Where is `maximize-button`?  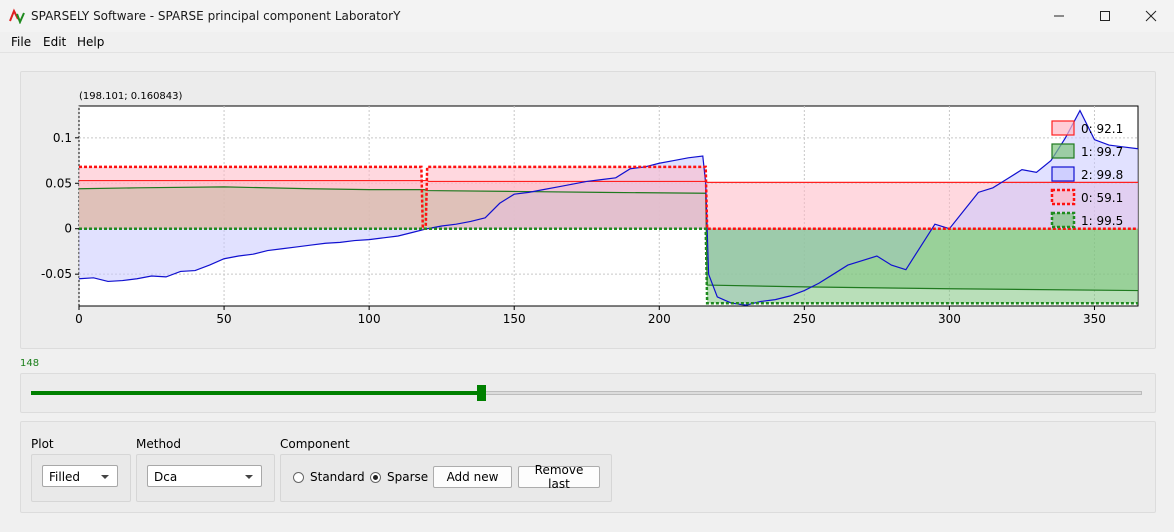 maximize-button is located at coordinates (1105, 16).